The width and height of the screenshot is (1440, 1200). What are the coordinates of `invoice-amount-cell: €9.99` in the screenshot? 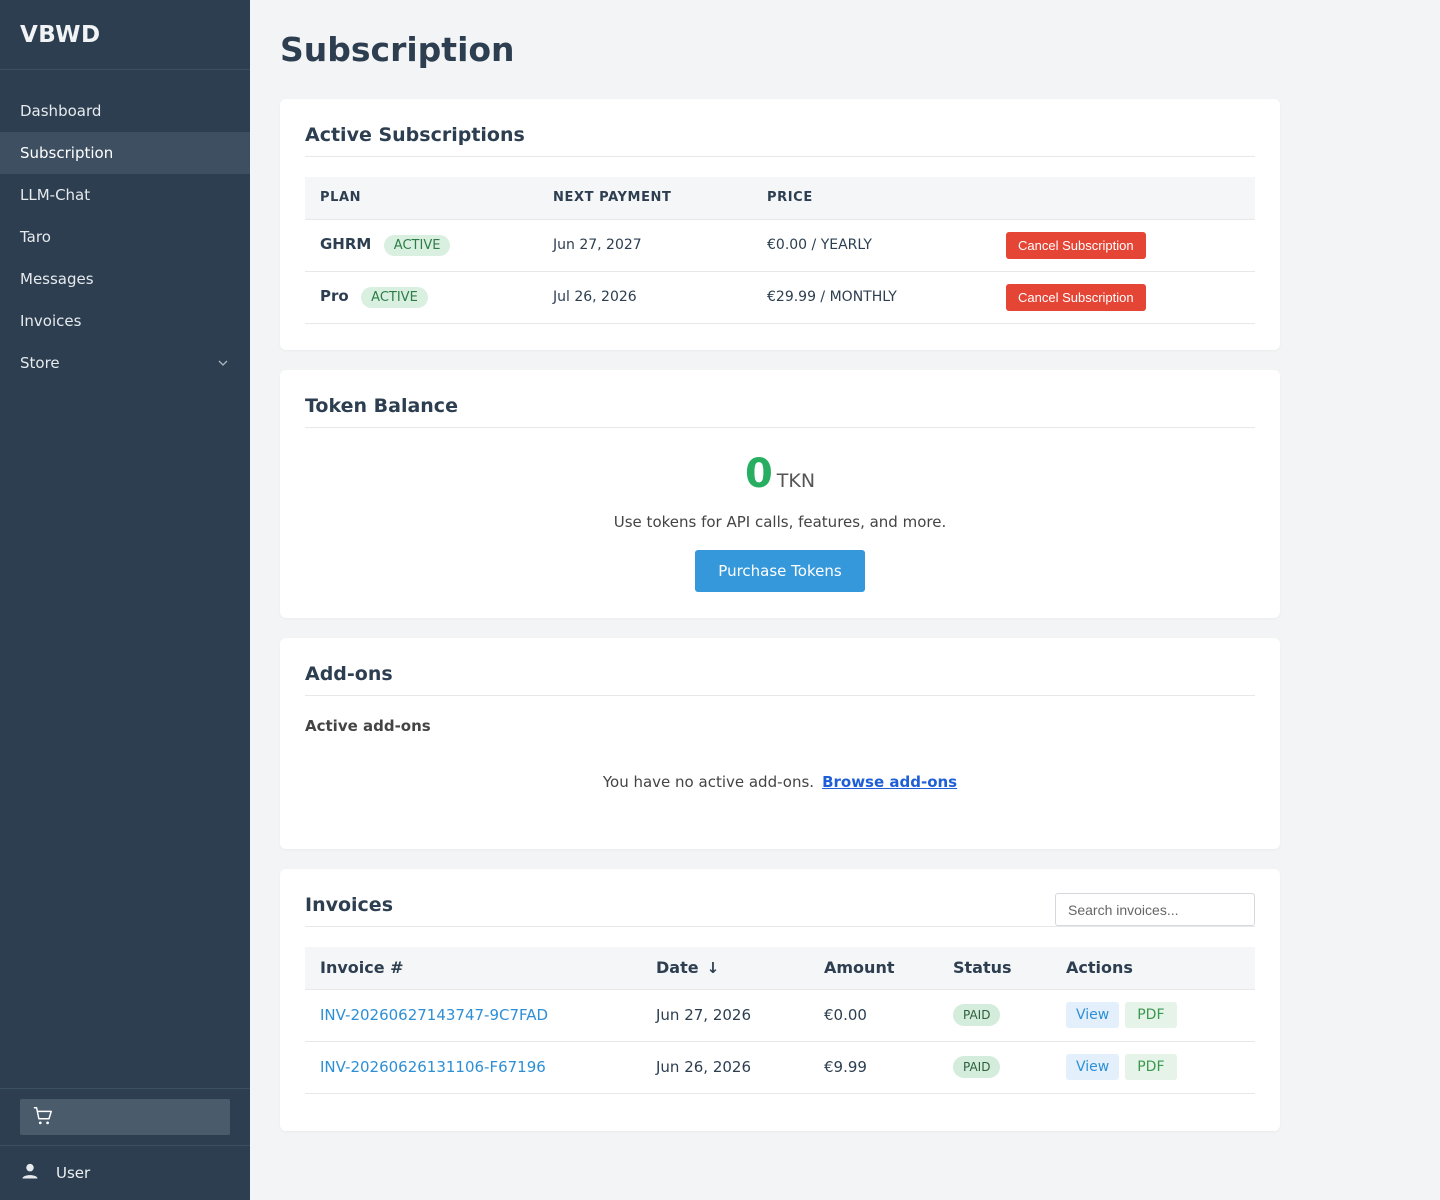 It's located at (873, 1067).